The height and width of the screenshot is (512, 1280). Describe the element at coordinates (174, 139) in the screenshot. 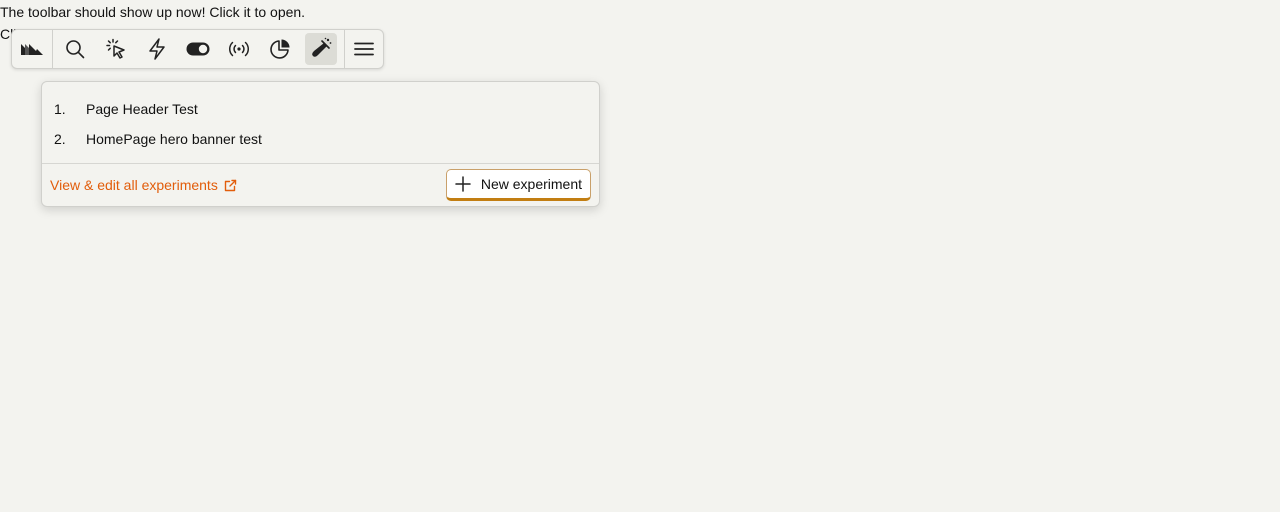

I see `experiment-name: HomePage hero banner test` at that location.